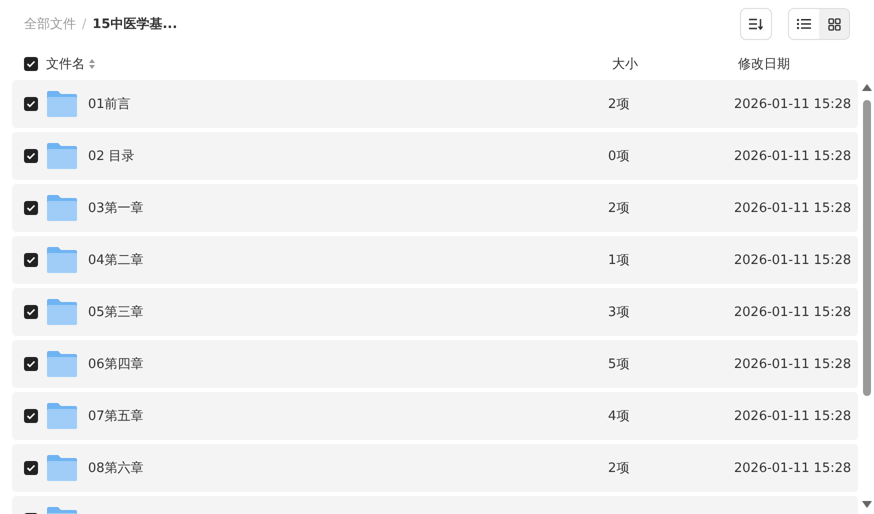 The height and width of the screenshot is (514, 874). Describe the element at coordinates (116, 312) in the screenshot. I see `file-name: 05第三章` at that location.